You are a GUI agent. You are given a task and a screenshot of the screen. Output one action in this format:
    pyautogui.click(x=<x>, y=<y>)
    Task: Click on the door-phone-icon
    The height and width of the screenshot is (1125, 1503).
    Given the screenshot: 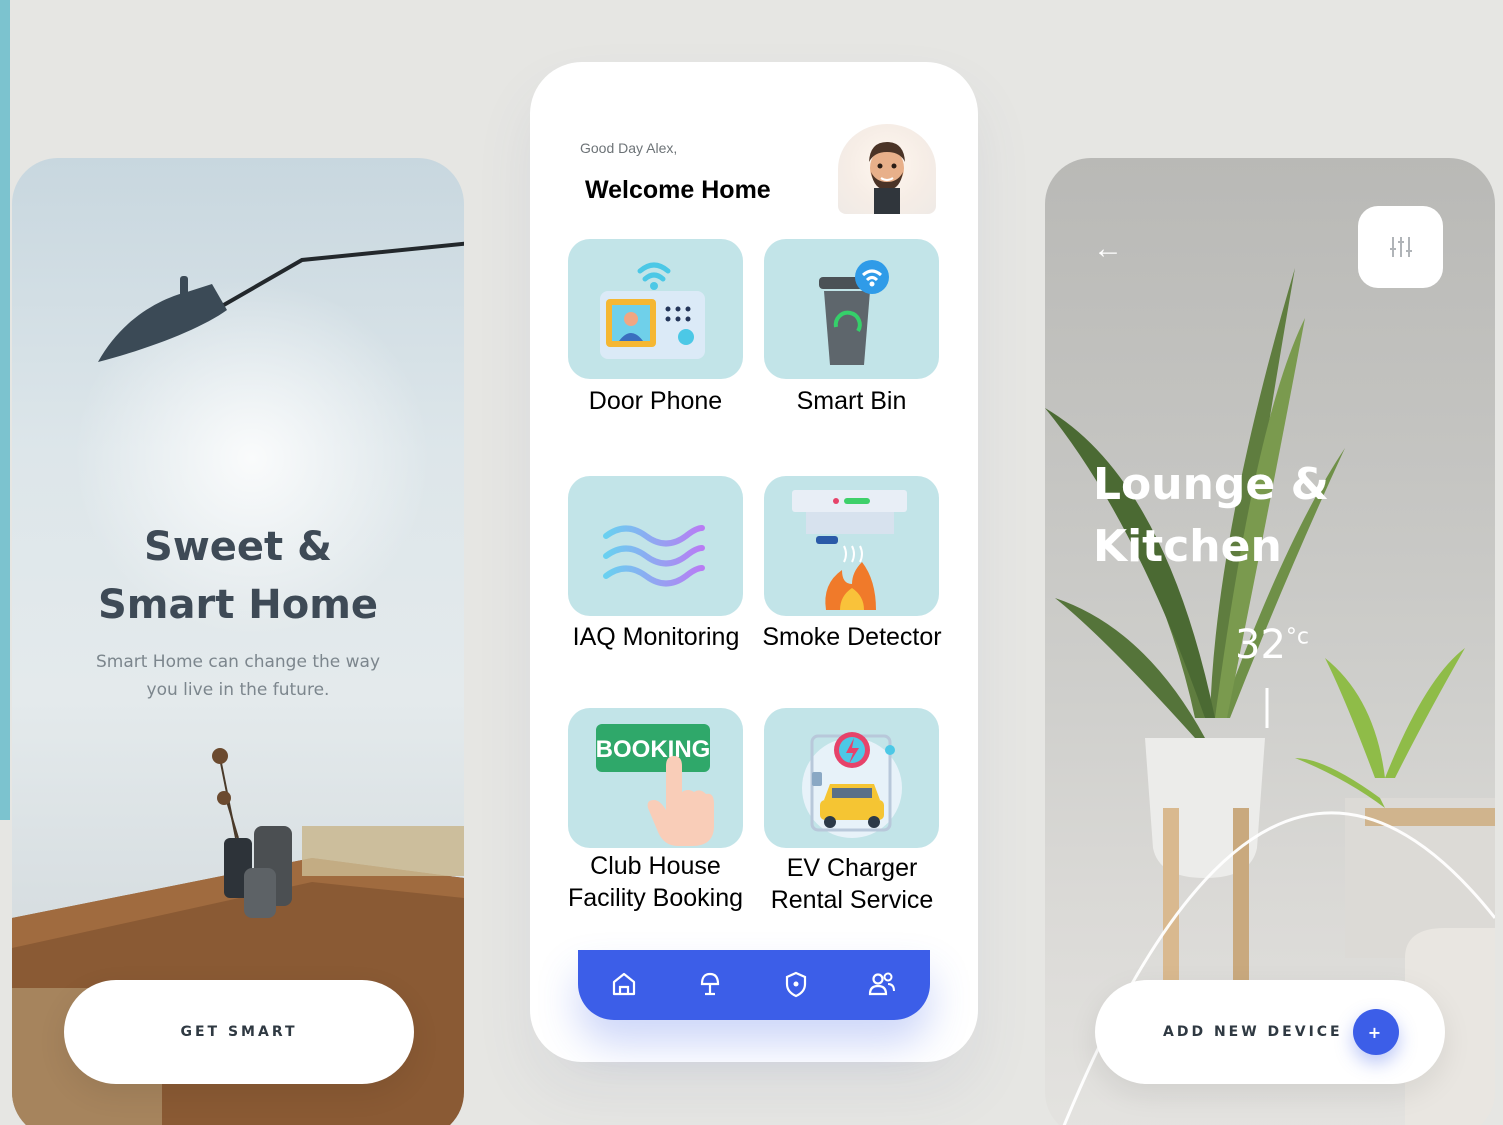 What is the action you would take?
    pyautogui.click(x=652, y=310)
    